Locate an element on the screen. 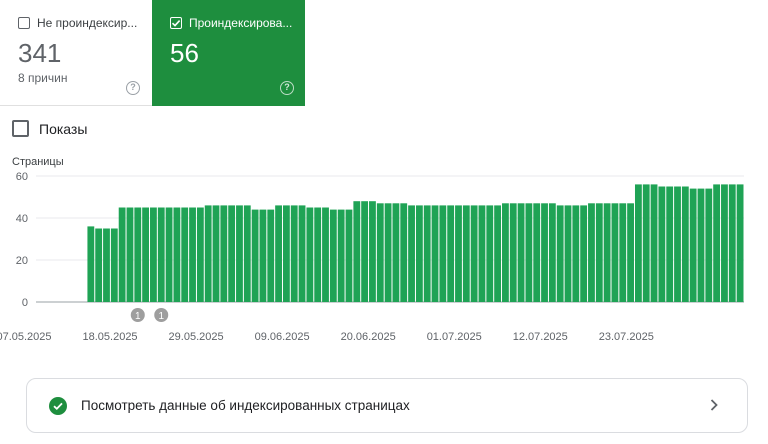  impressions-checkbox is located at coordinates (20, 128).